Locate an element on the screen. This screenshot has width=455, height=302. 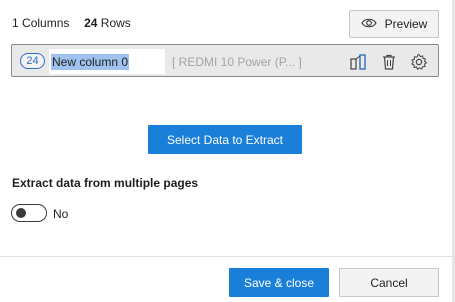
toggle-knob is located at coordinates (21, 213).